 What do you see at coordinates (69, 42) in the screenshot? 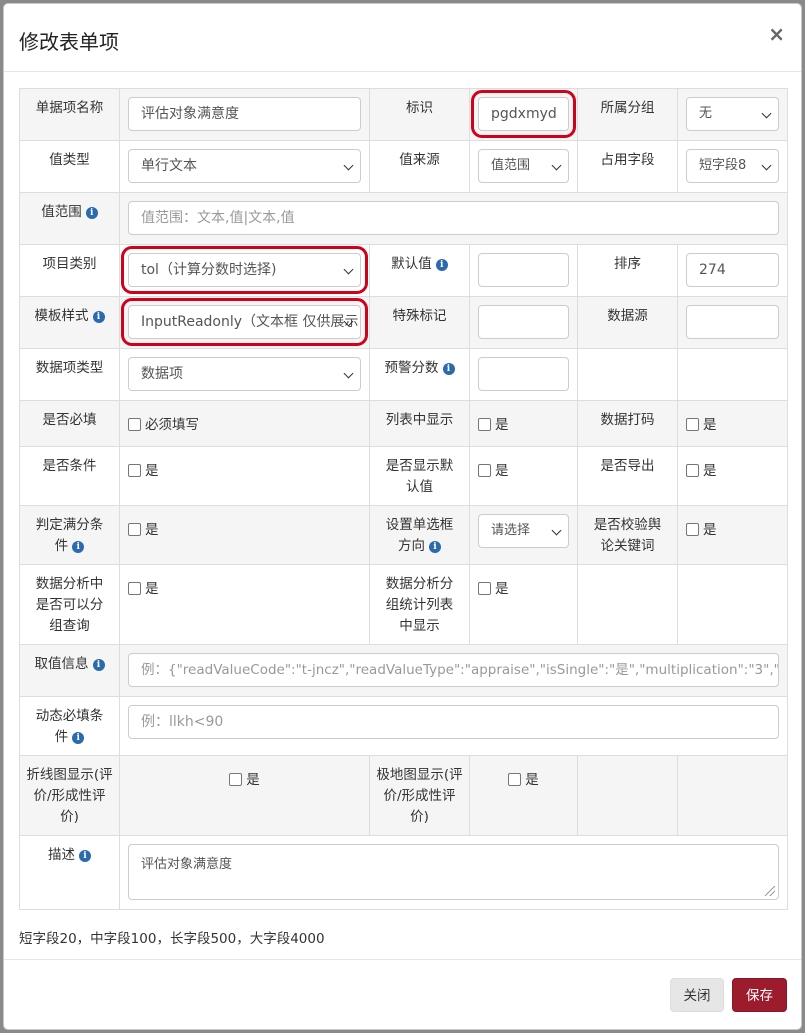
I see `modal-title: 修改表单项` at bounding box center [69, 42].